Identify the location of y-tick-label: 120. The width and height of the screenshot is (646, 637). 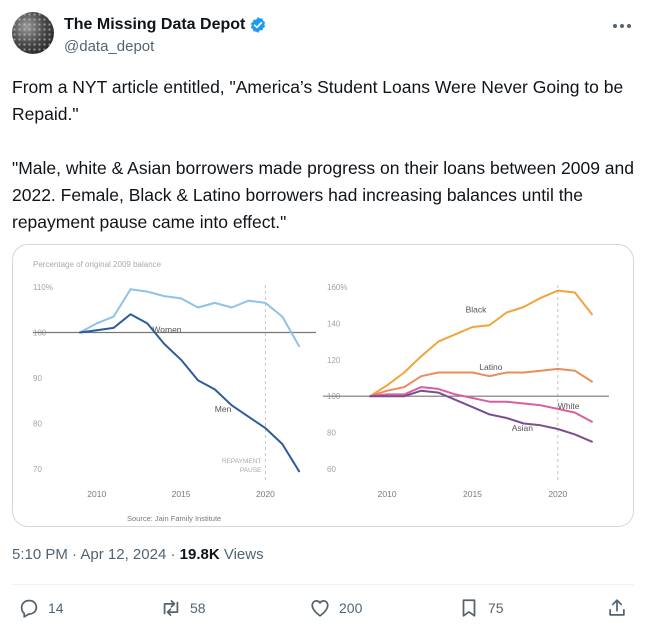
(334, 360).